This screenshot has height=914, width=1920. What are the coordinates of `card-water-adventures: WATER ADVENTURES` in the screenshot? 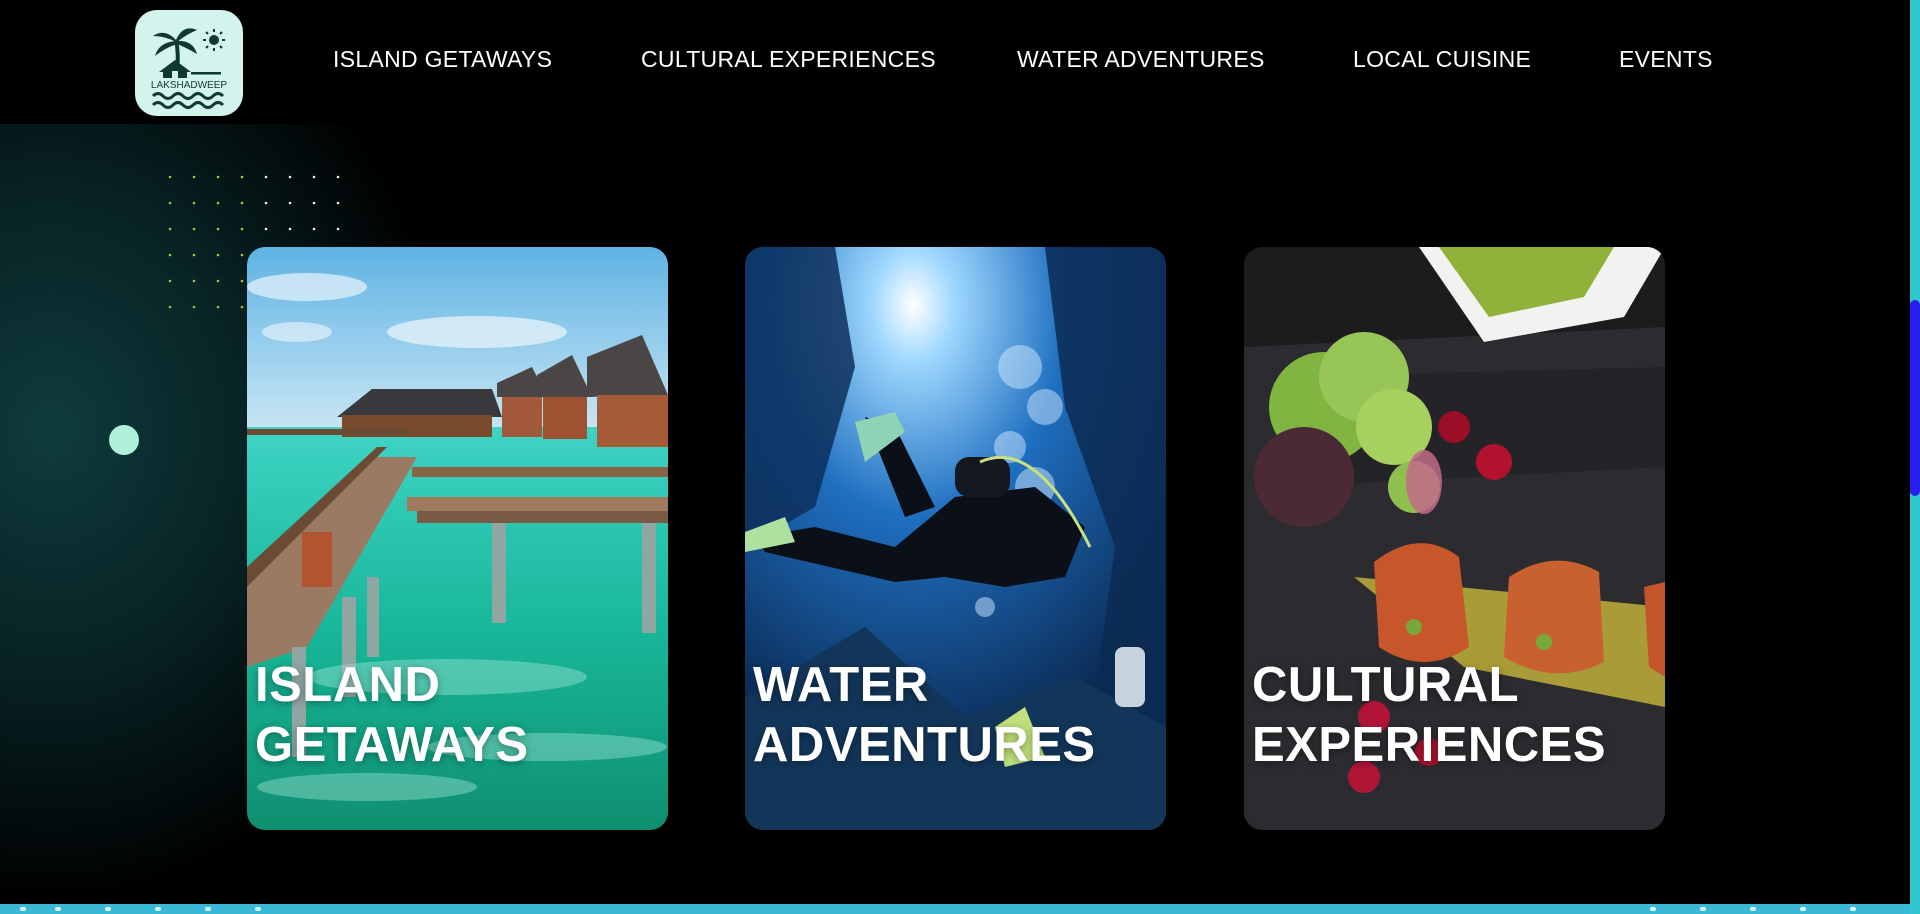 It's located at (955, 538).